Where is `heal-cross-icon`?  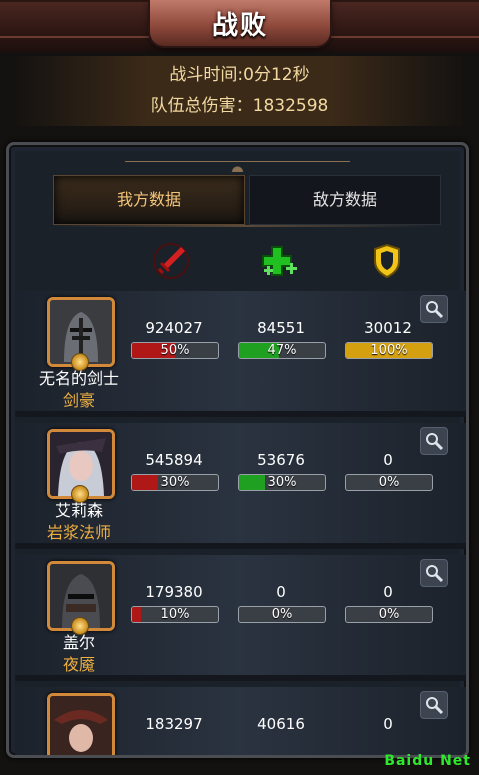
heal-cross-icon is located at coordinates (278, 261).